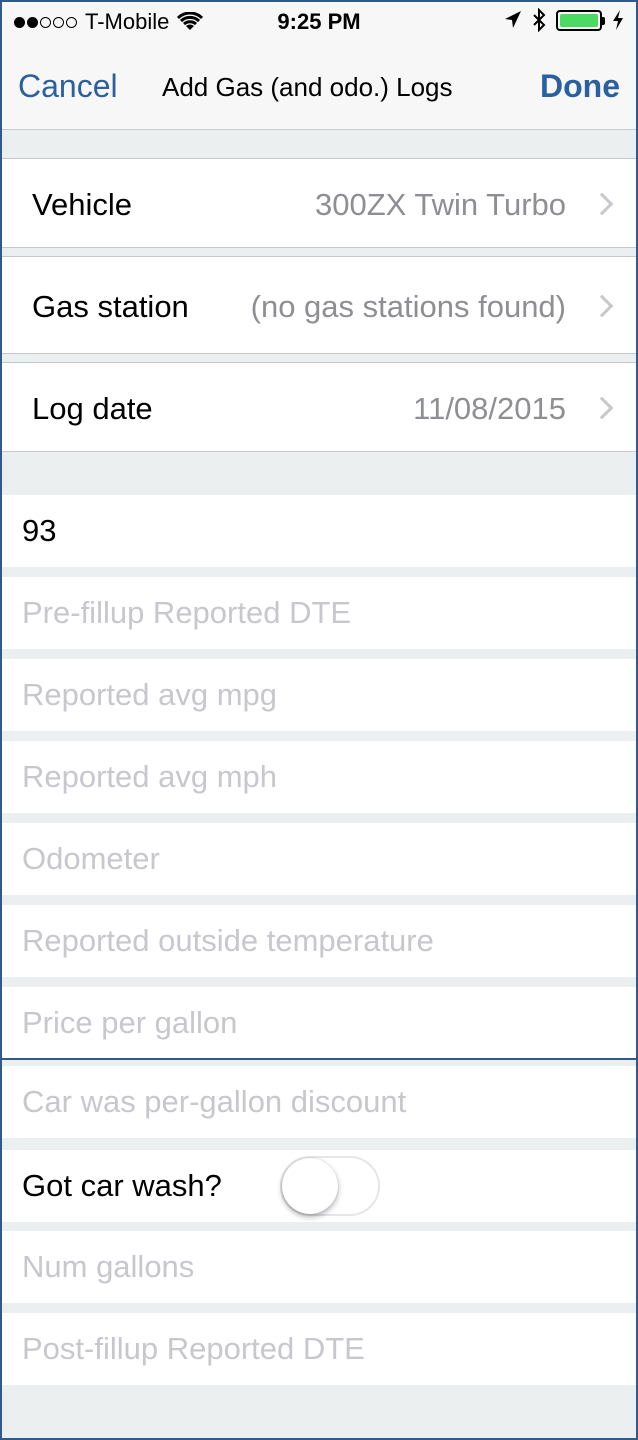 This screenshot has width=638, height=1440. I want to click on avg-mpg-input: Reported avg mpg, so click(149, 695).